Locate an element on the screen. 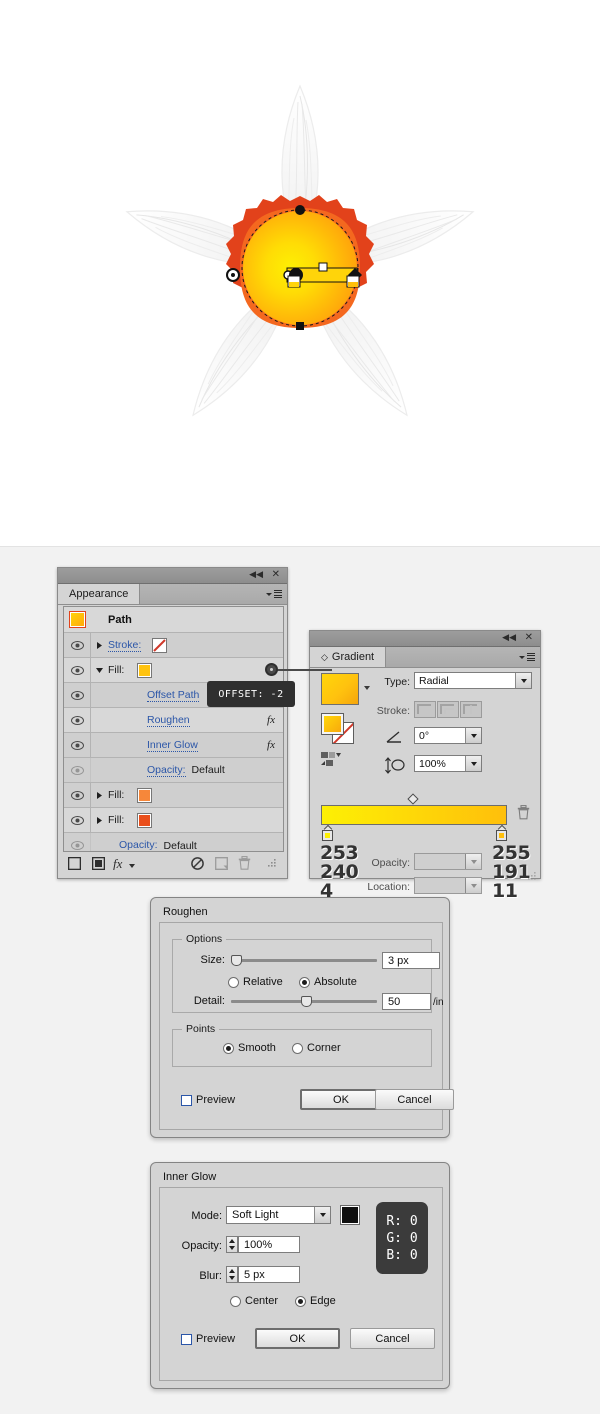 Image resolution: width=600 pixels, height=1414 pixels. stroke-gradient-across-icon is located at coordinates (471, 709).